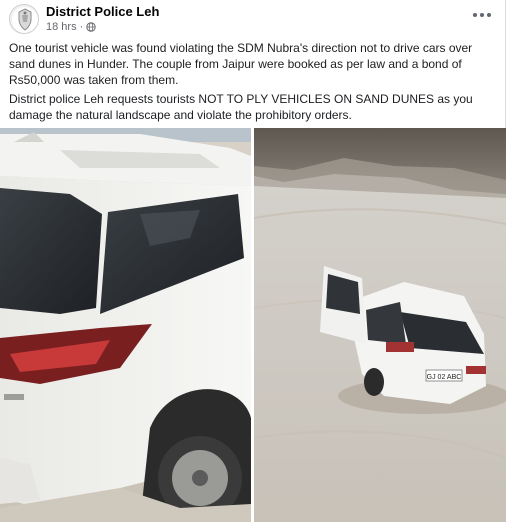 This screenshot has height=522, width=510. Describe the element at coordinates (91, 27) in the screenshot. I see `globe-icon` at that location.